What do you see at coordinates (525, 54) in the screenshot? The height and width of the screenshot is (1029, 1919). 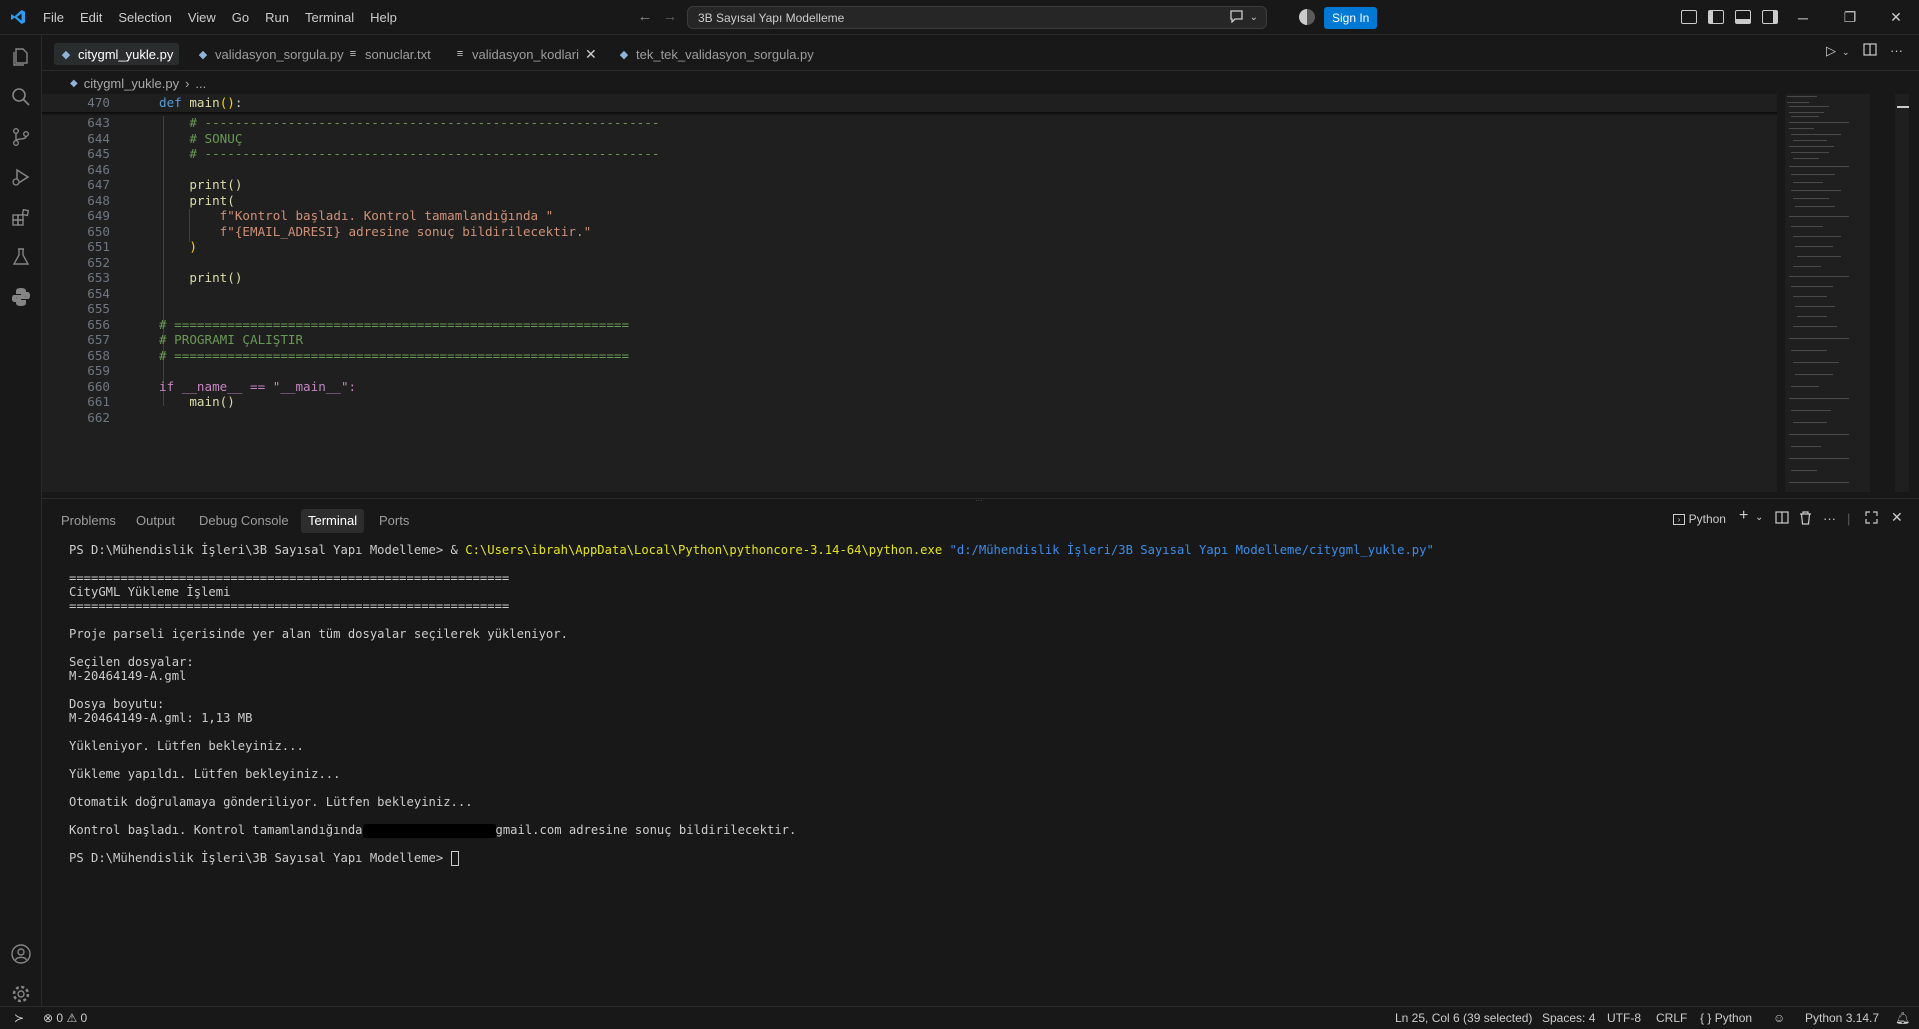 I see `tab-validasyon-kodlari: ≡ validasyon_kodlari ✕` at bounding box center [525, 54].